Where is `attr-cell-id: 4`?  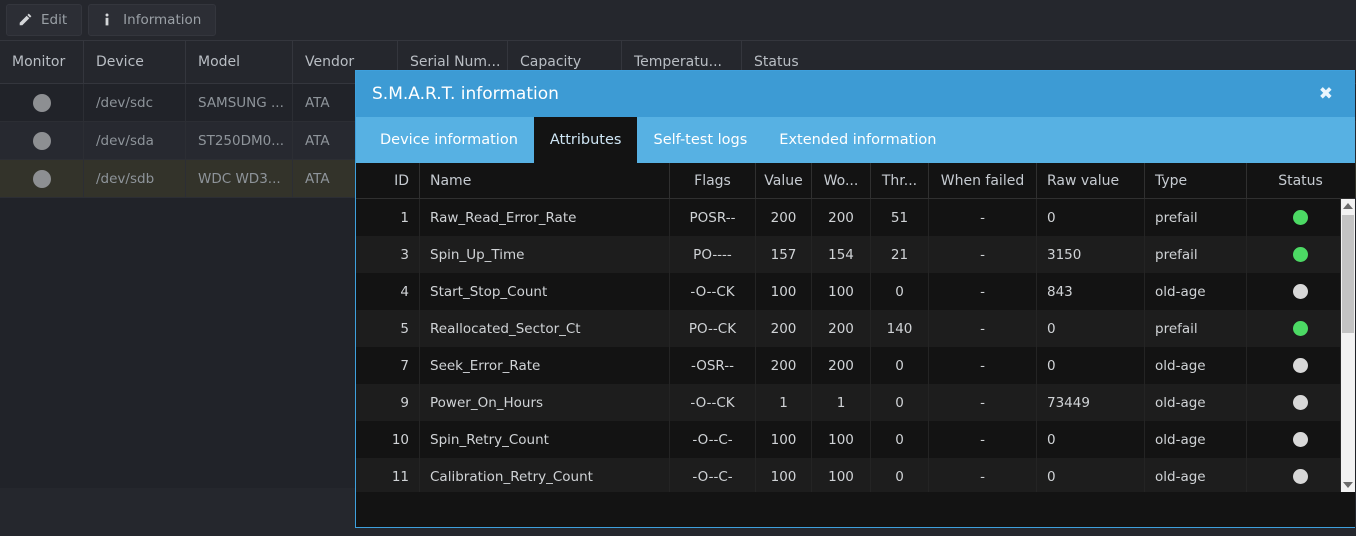 attr-cell-id: 4 is located at coordinates (388, 291).